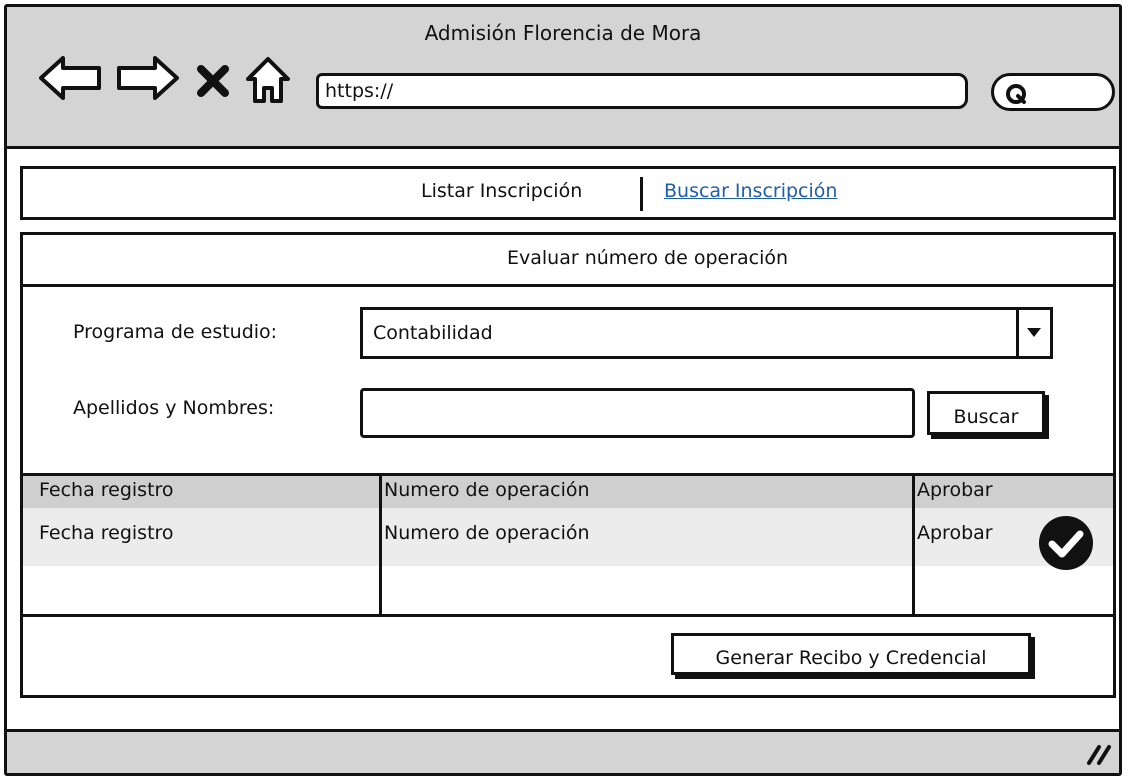 The image size is (1130, 782). I want to click on name-input, so click(637, 413).